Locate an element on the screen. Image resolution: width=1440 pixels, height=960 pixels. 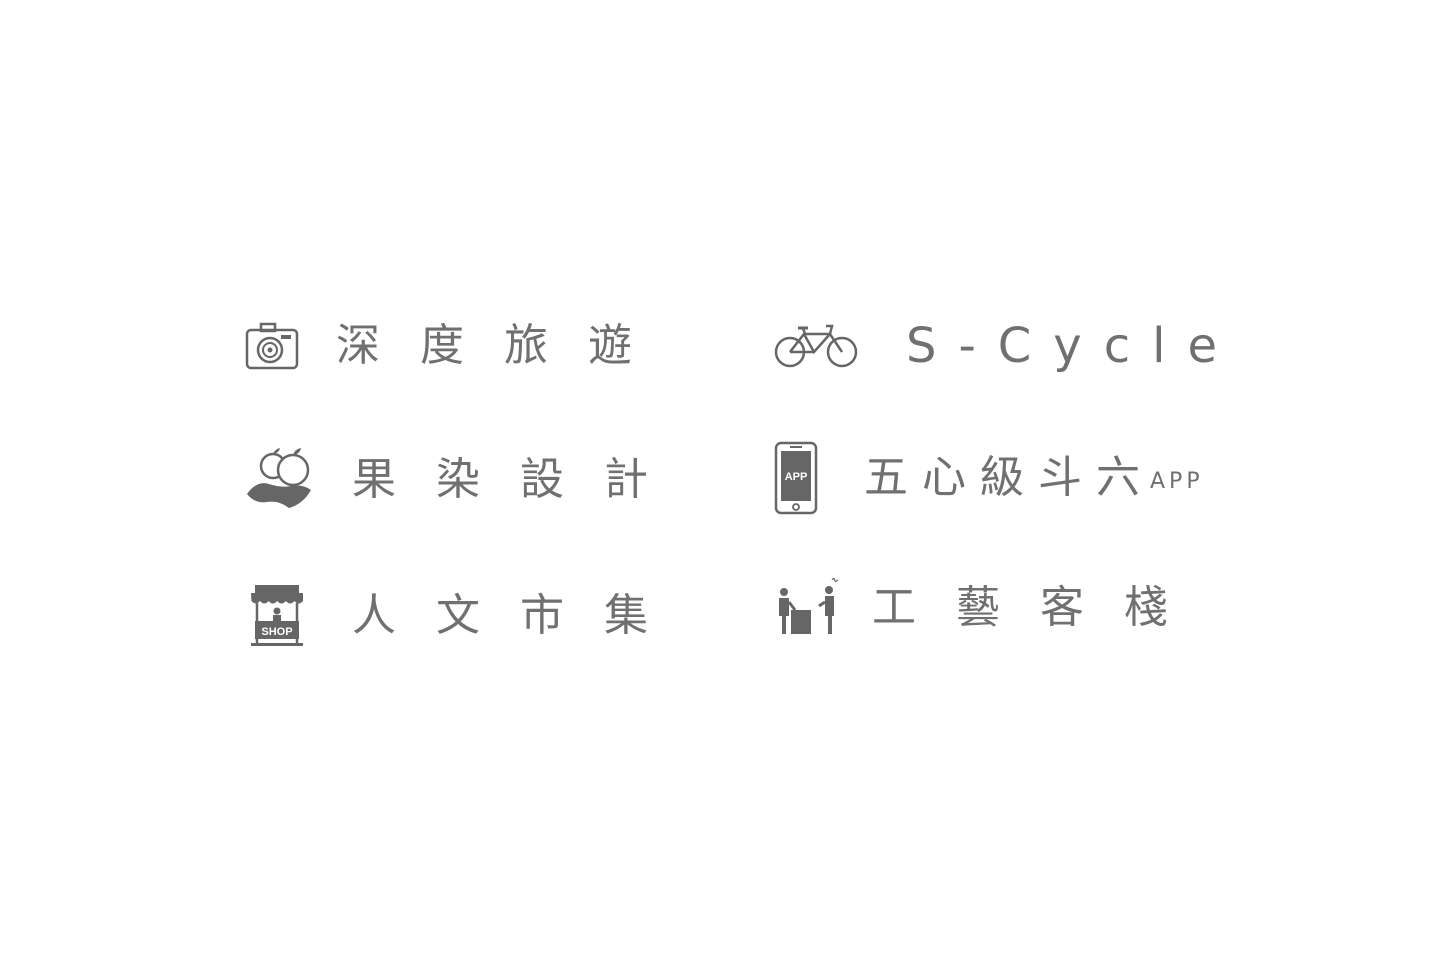
menu-item-label-group: 五心級斗六 APP is located at coordinates (1034, 478).